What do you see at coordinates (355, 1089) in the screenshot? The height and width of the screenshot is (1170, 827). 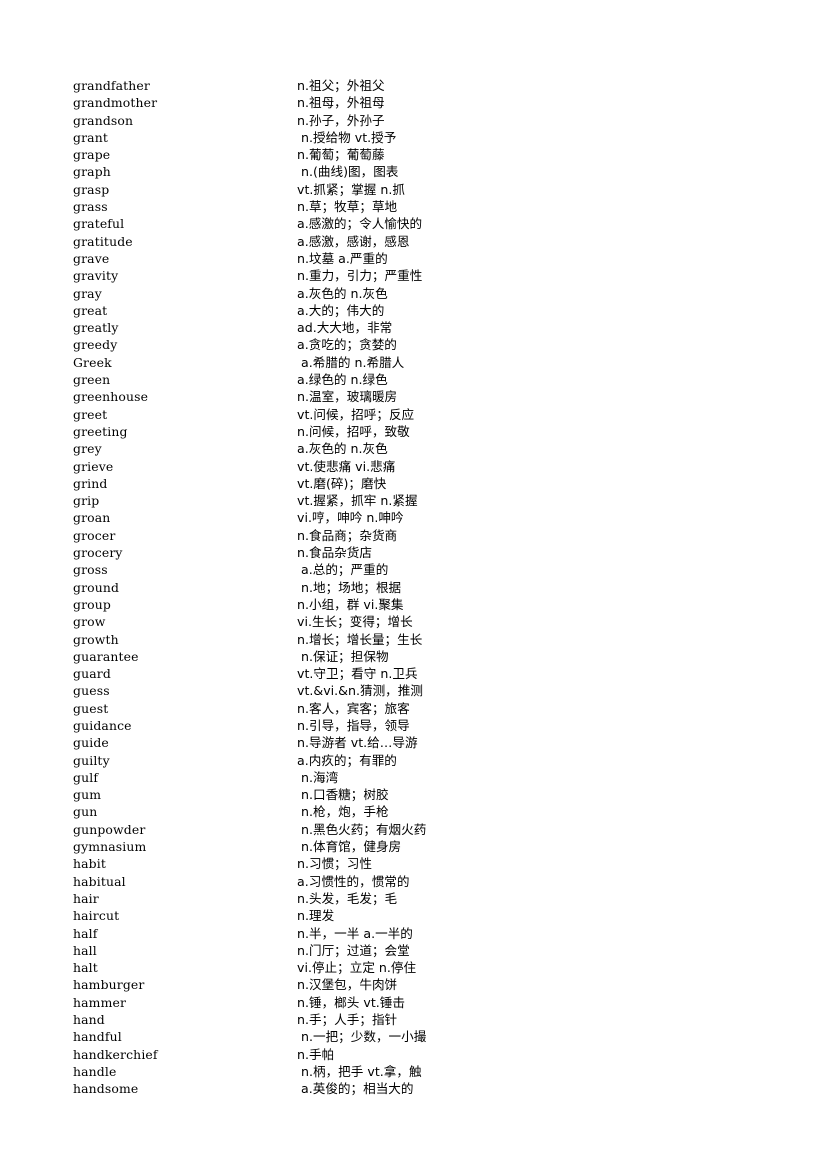 I see `entry-definition: a.英俊的；相当大的` at bounding box center [355, 1089].